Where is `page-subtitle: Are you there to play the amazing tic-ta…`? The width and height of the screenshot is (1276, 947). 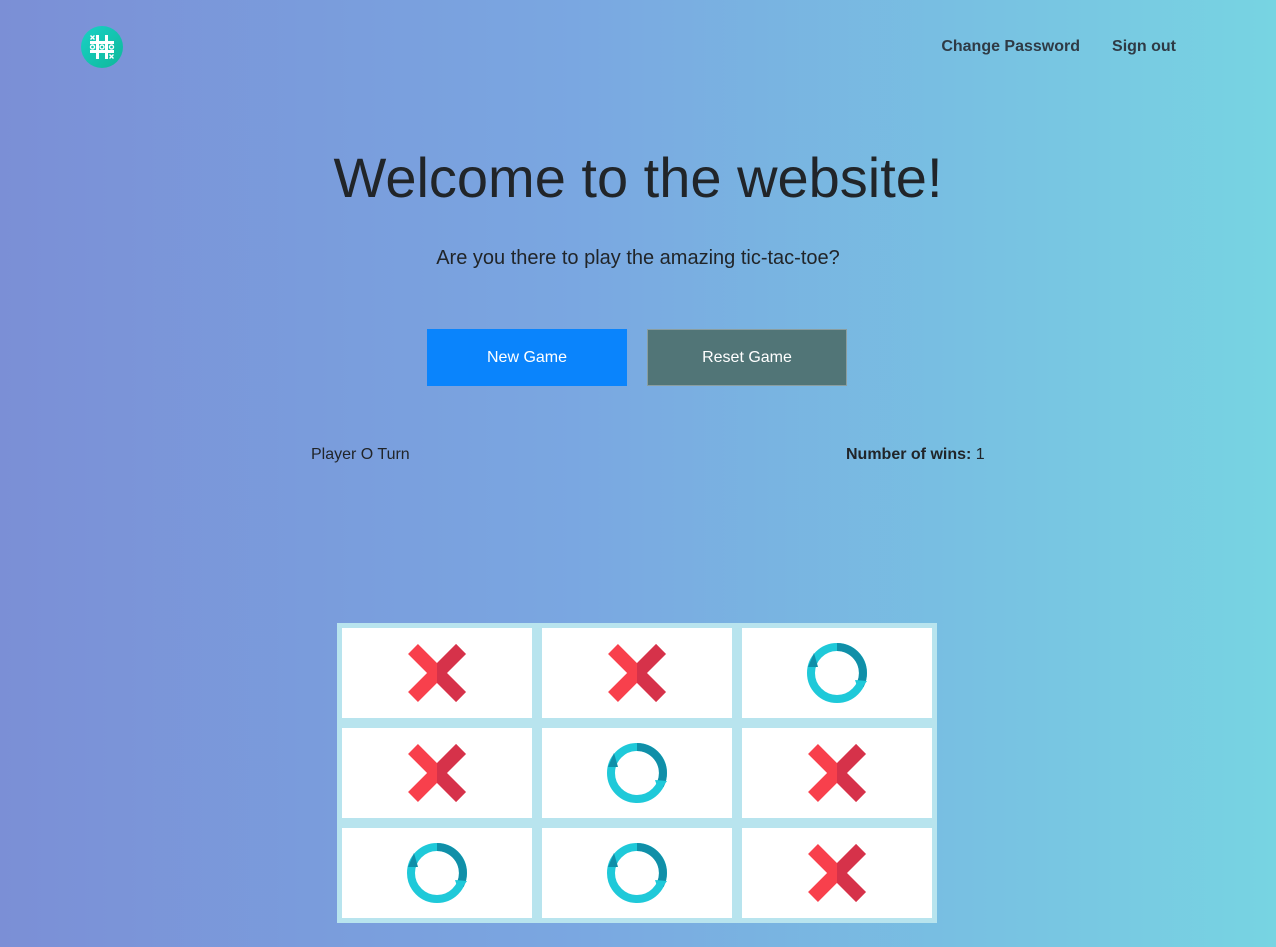
page-subtitle: Are you there to play the amazing tic-ta… is located at coordinates (638, 258).